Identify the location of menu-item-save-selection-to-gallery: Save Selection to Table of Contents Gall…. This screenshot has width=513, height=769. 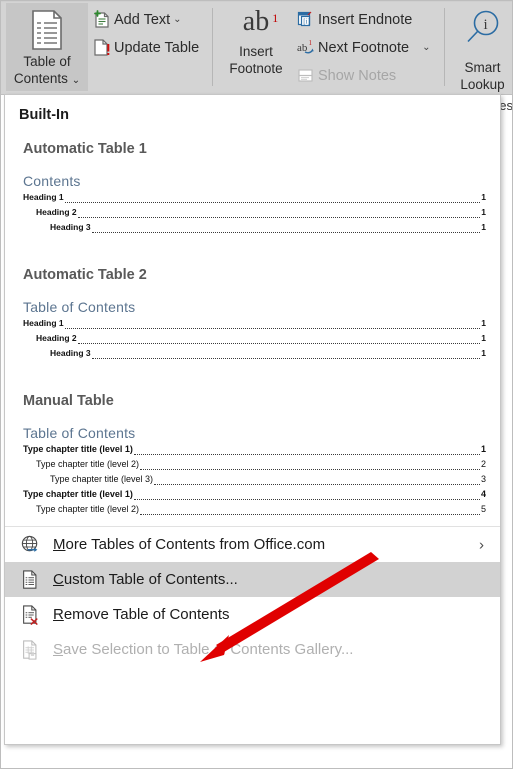
(252, 649).